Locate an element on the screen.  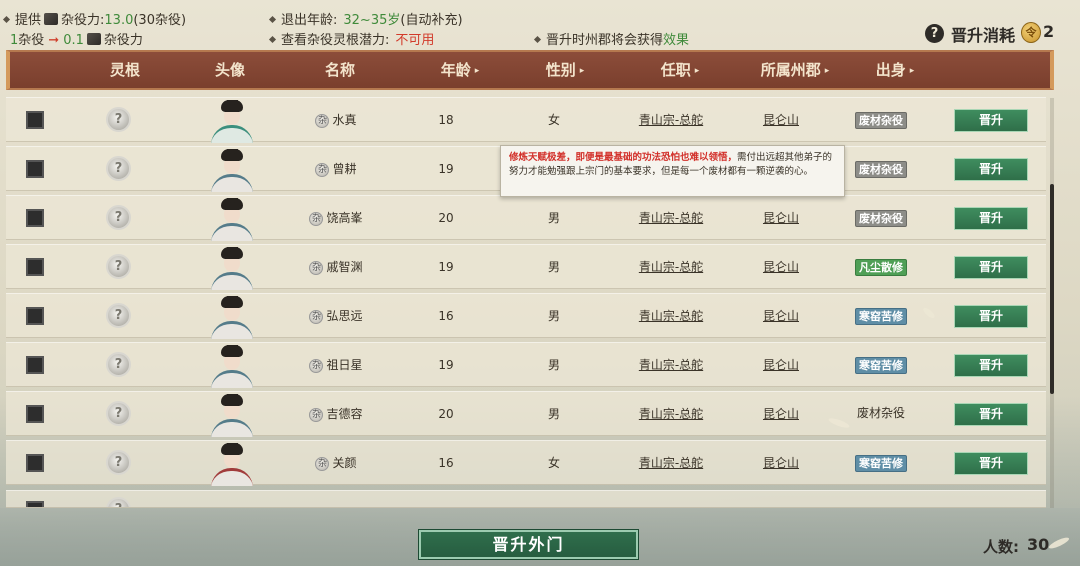
help-icon: ? is located at coordinates (934, 33).